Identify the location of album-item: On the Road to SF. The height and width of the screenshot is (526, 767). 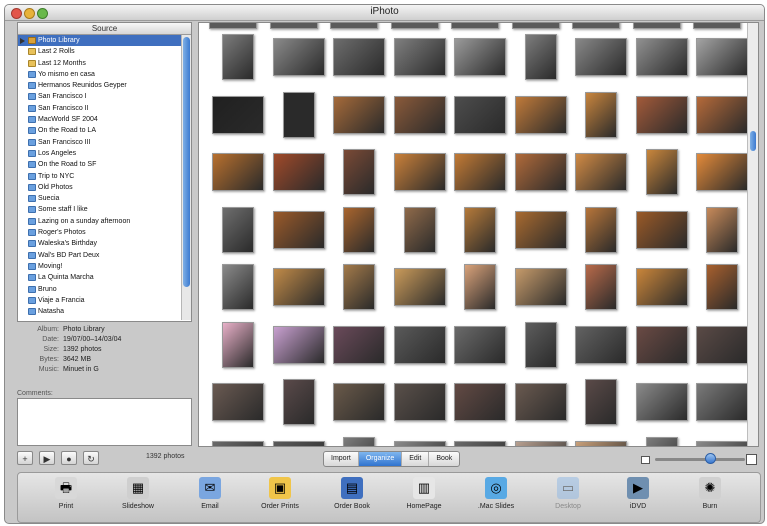
(99, 164).